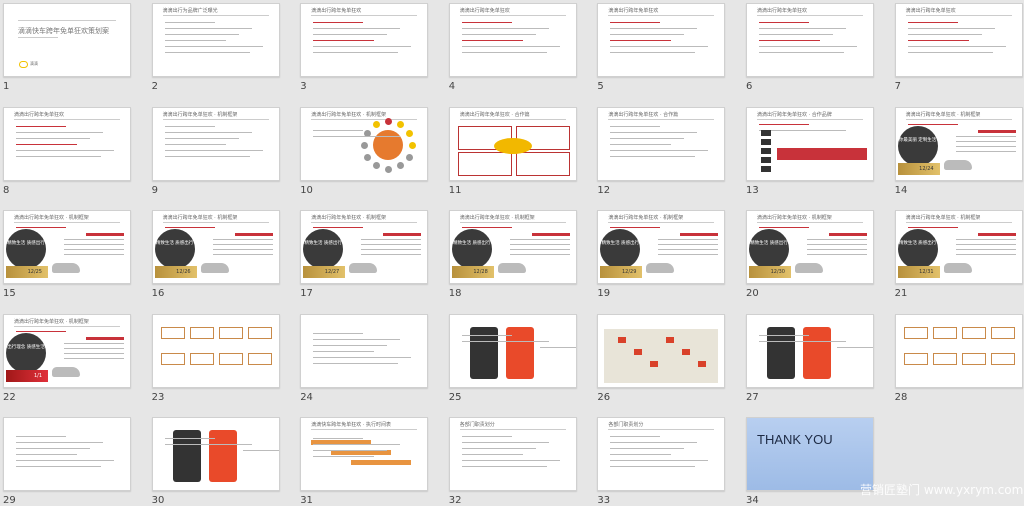 The height and width of the screenshot is (506, 1024). Describe the element at coordinates (67, 350) in the screenshot. I see `slide-thumbnail: 滴滴出行跨年免单狂欢 · 机制框架 出行理念 质感生活 1/1` at that location.